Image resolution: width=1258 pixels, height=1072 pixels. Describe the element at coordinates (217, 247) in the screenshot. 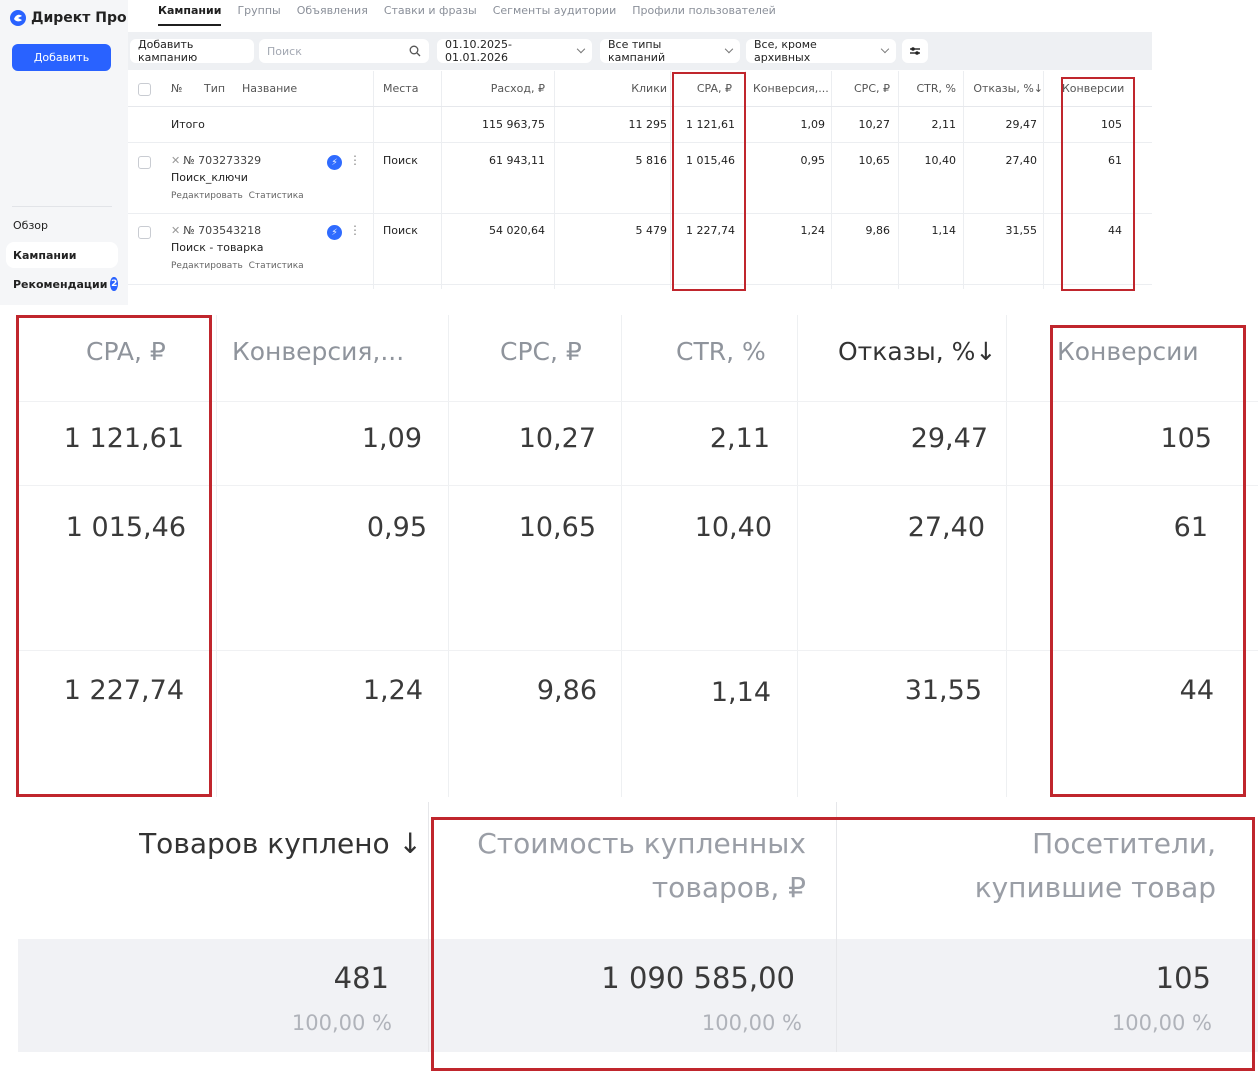

I see `campaign-name: Поиск - товарка` at that location.